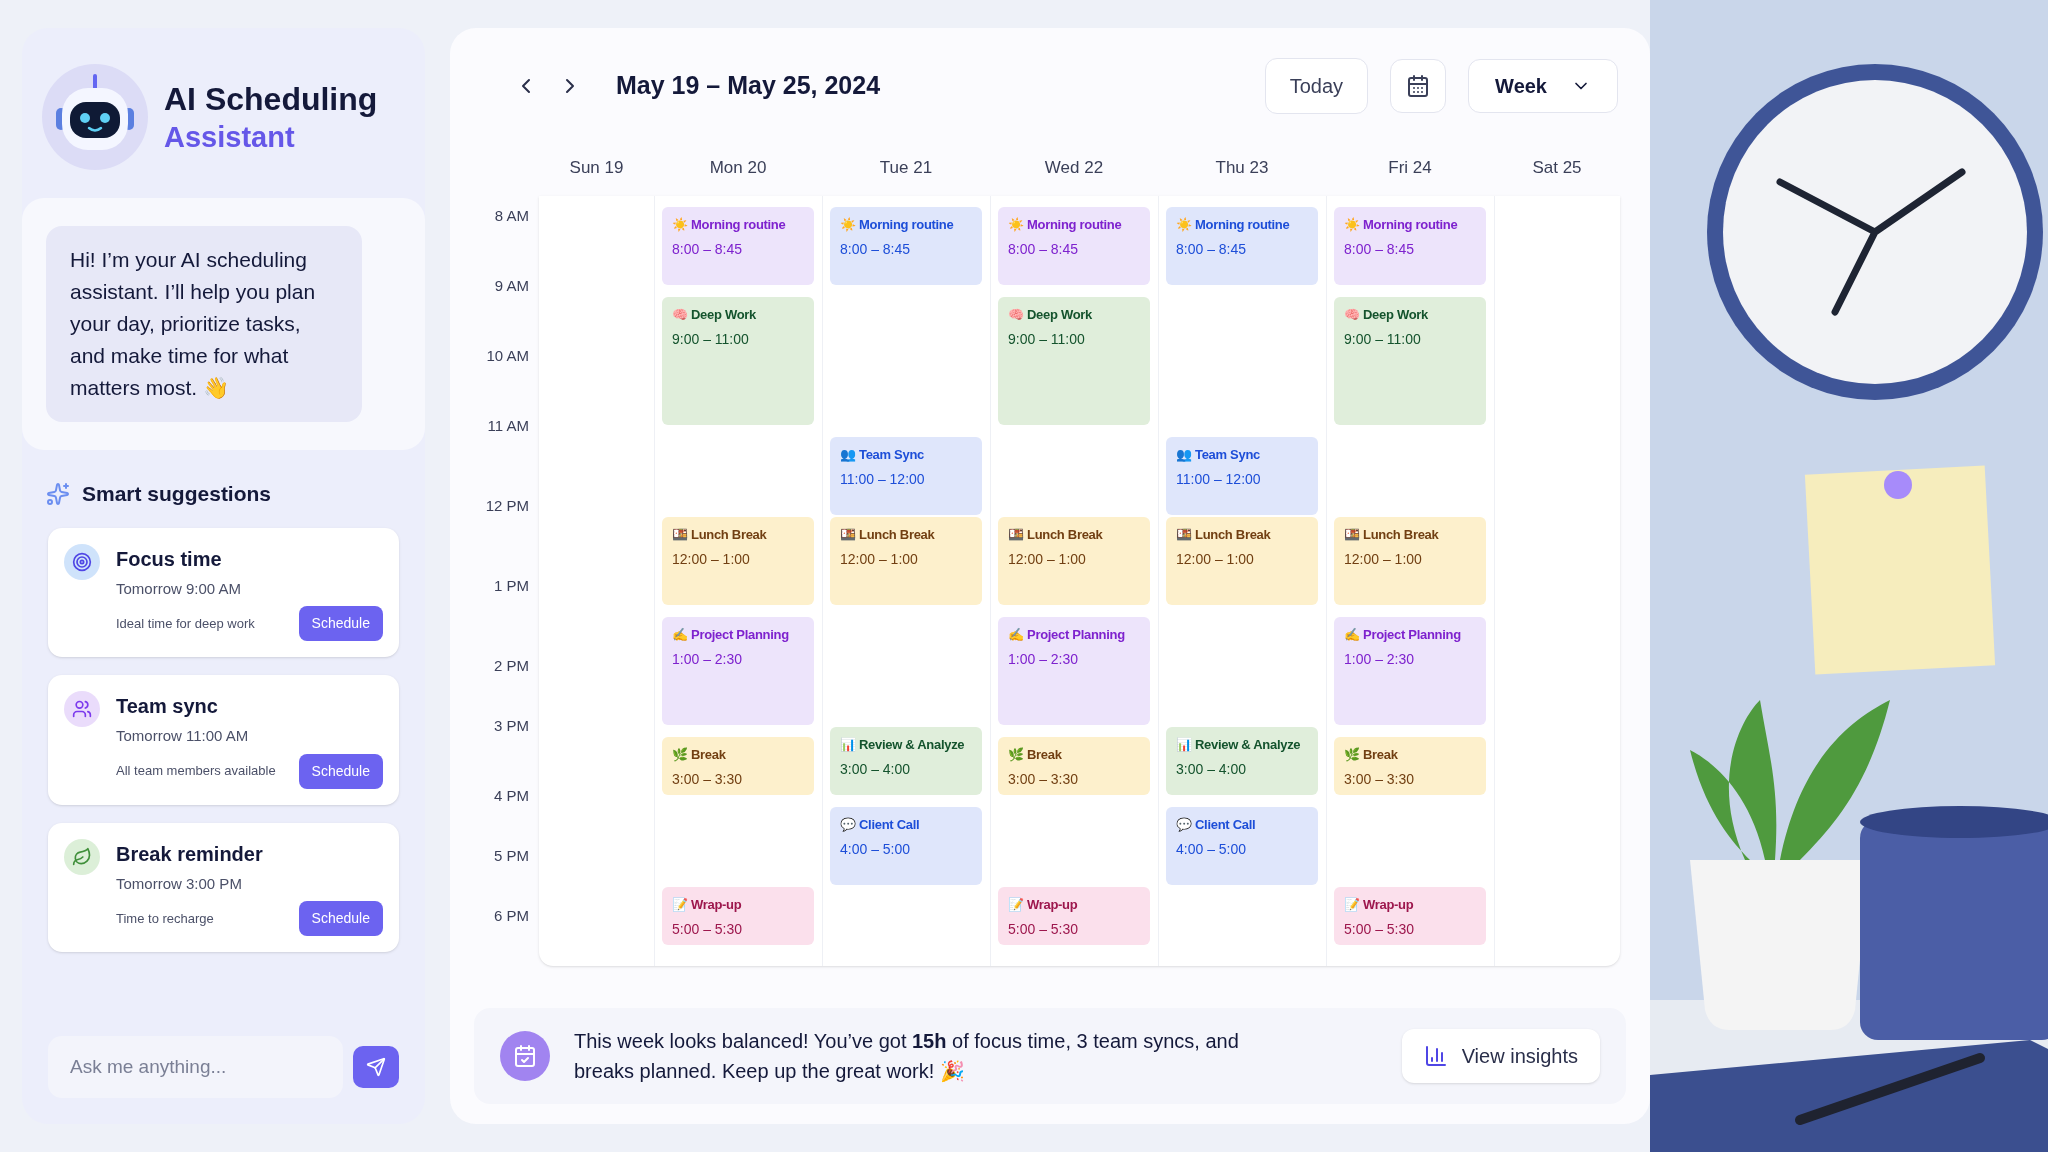 The image size is (2048, 1152). What do you see at coordinates (58, 493) in the screenshot?
I see `sparkle-icon` at bounding box center [58, 493].